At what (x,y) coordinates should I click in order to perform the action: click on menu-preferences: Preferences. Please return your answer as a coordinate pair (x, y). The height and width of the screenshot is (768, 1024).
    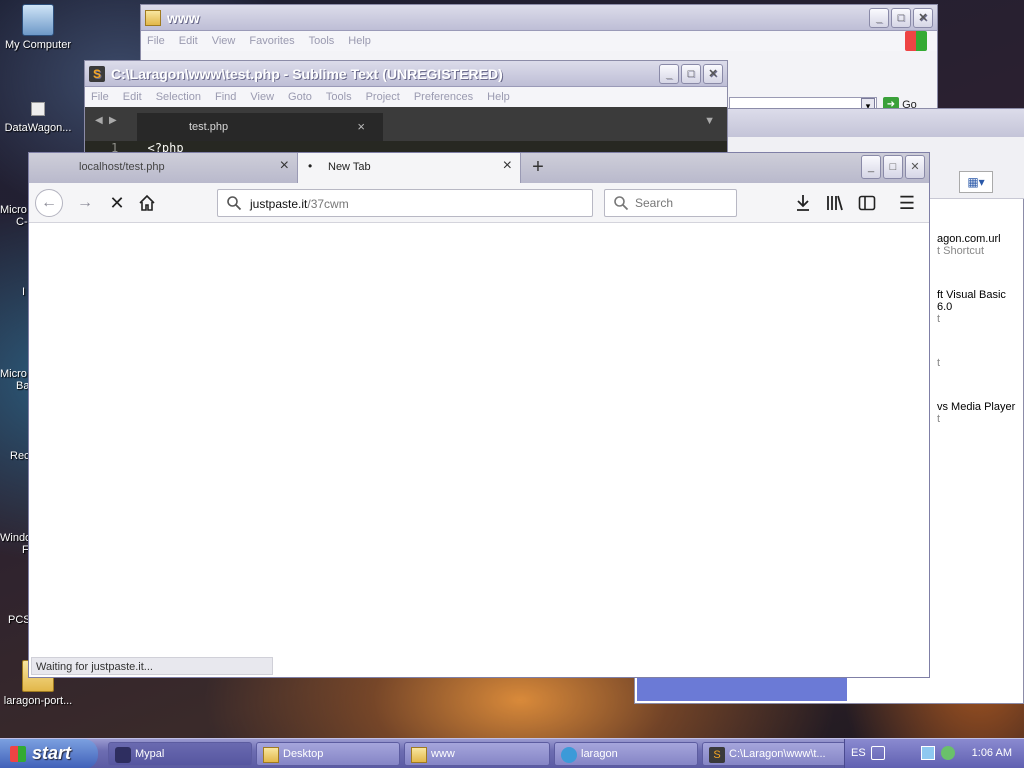
    Looking at the image, I should click on (443, 97).